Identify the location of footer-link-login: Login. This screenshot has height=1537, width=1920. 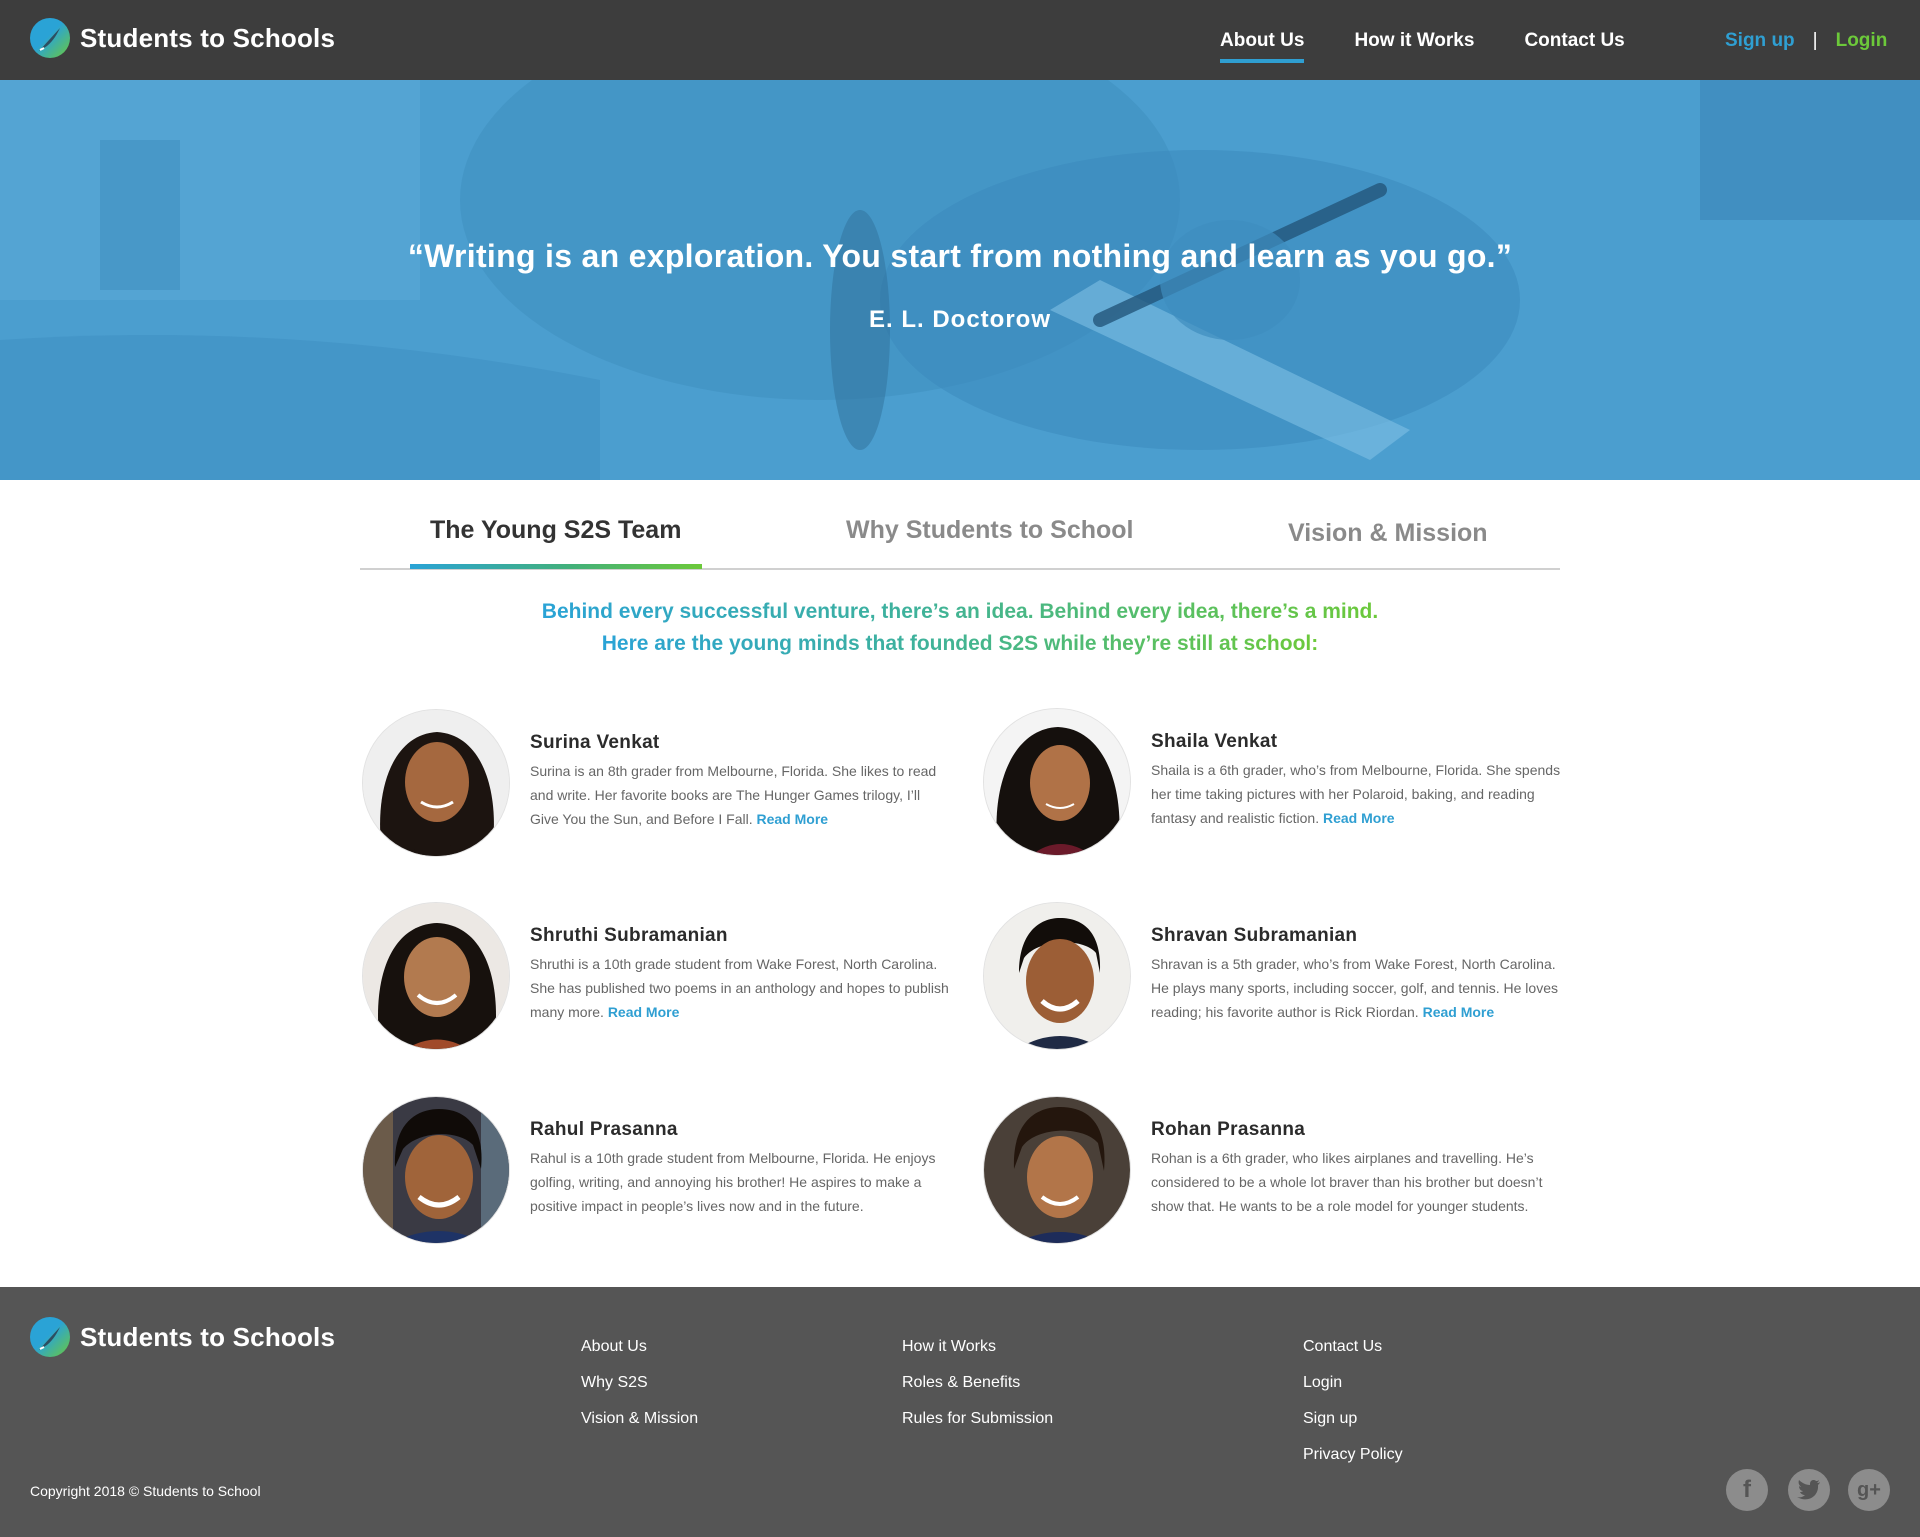
(1353, 1383).